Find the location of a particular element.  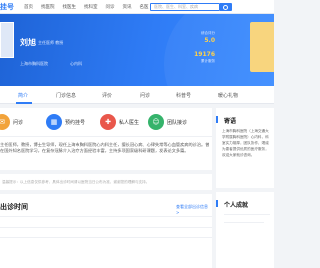

team-icon: ☺ is located at coordinates (156, 122).